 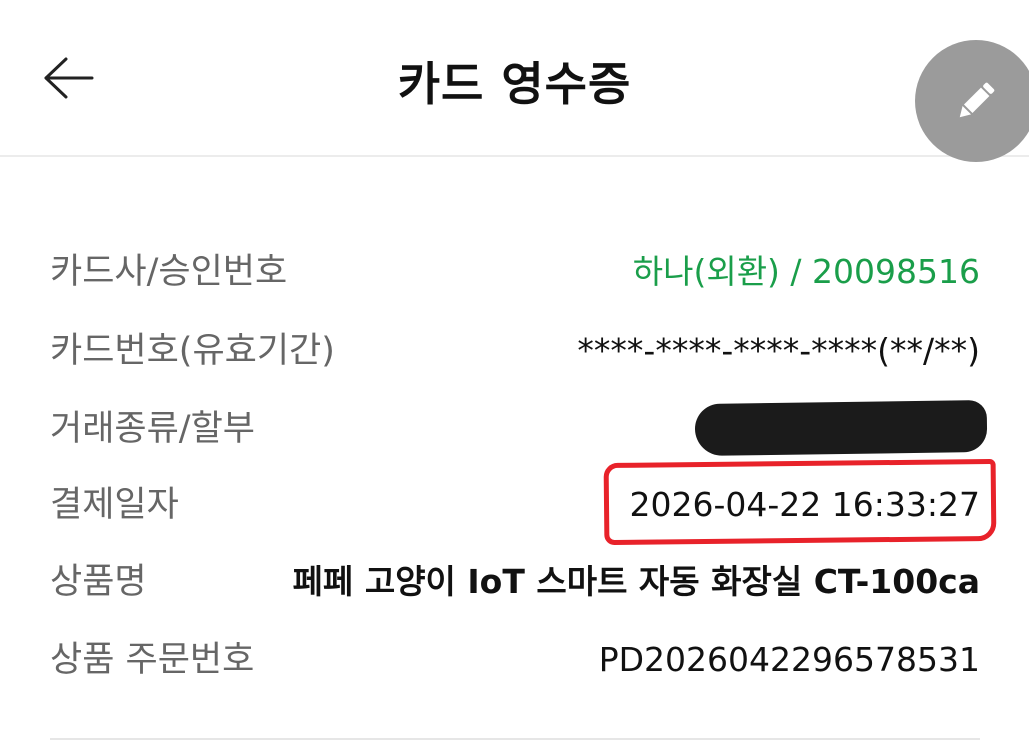 I want to click on card-approval-value: 하나(외환) / 20098516, so click(x=806, y=271).